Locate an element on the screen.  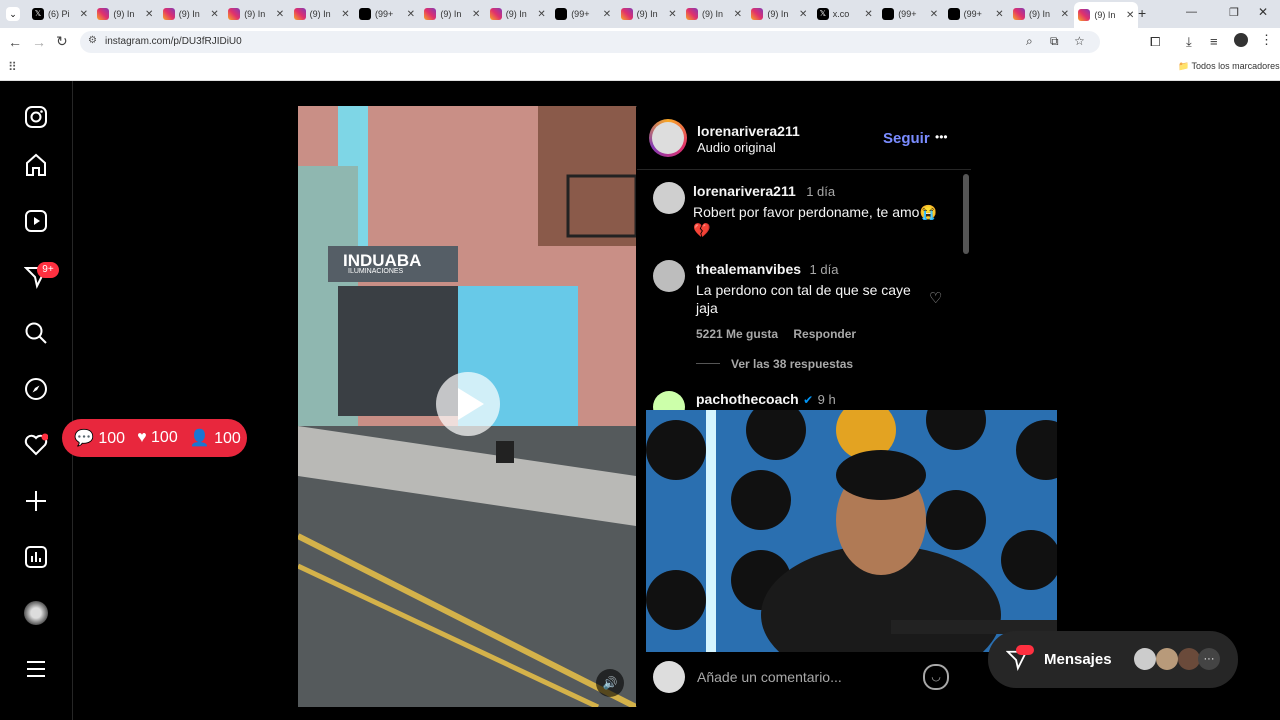
comment-avatar is located at coordinates (669, 276).